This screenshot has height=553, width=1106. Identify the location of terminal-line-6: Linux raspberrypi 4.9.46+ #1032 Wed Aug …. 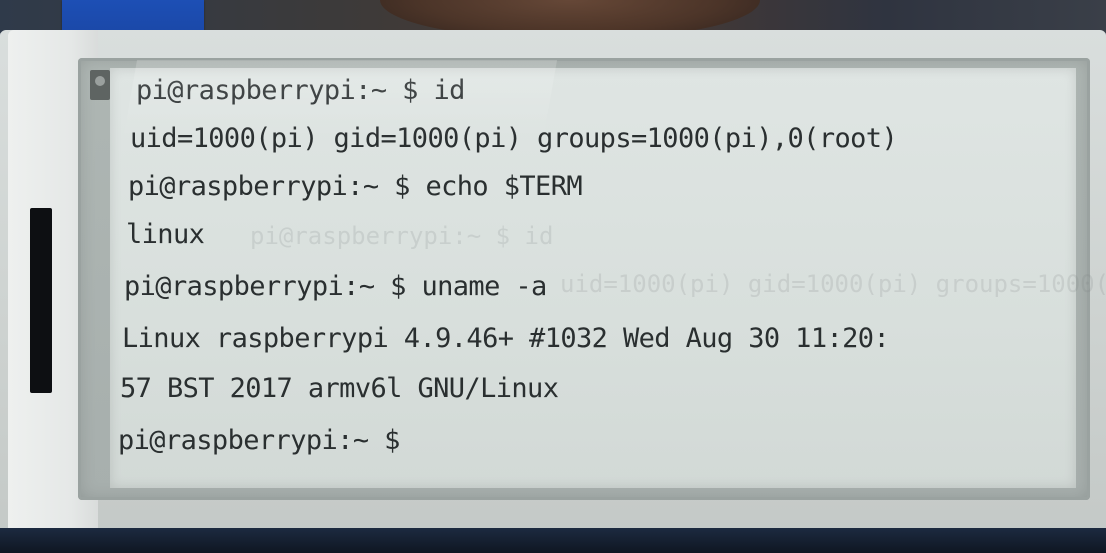
(506, 338).